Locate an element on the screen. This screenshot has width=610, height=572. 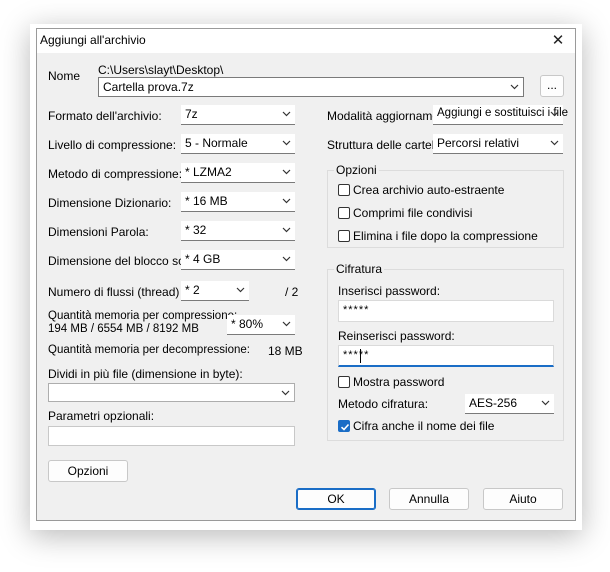
show-password-checkbox is located at coordinates (344, 382).